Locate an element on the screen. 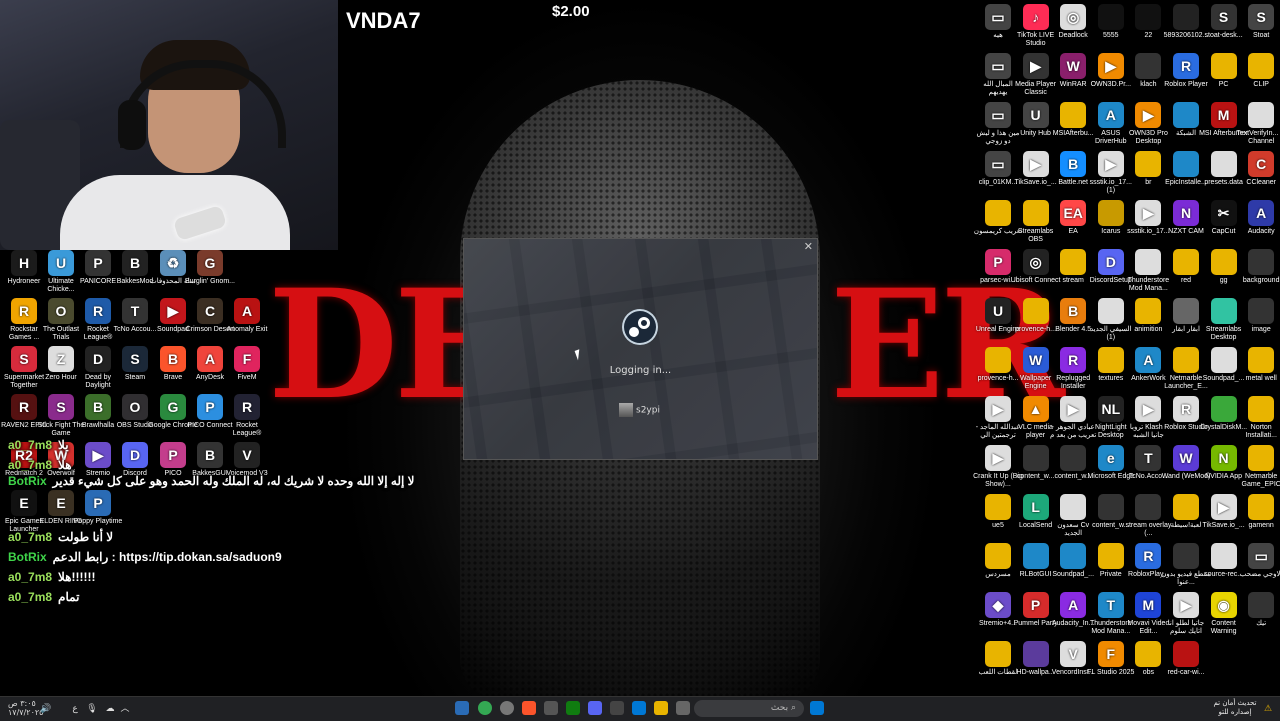 This screenshot has width=1280, height=721. desktop-icon-label: Dead by Daylight is located at coordinates (98, 381).